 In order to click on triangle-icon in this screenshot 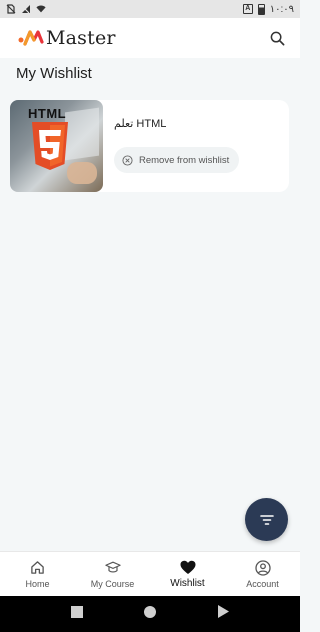, I will do `click(224, 611)`.